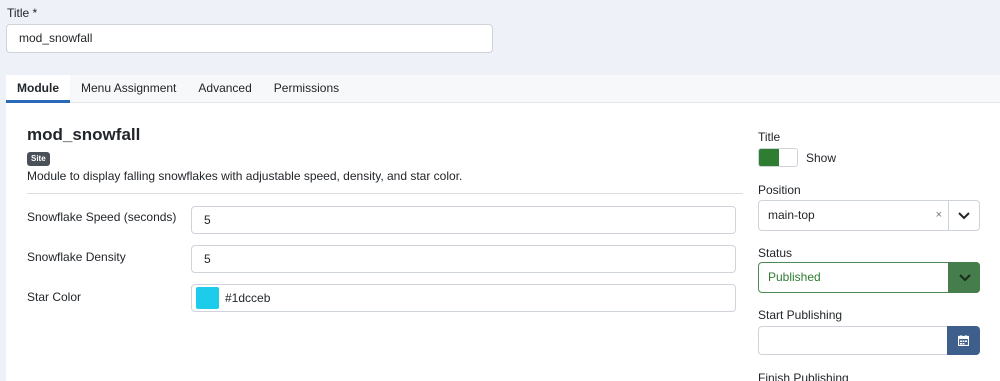 The height and width of the screenshot is (381, 1000). What do you see at coordinates (794, 277) in the screenshot?
I see `status-value: Published` at bounding box center [794, 277].